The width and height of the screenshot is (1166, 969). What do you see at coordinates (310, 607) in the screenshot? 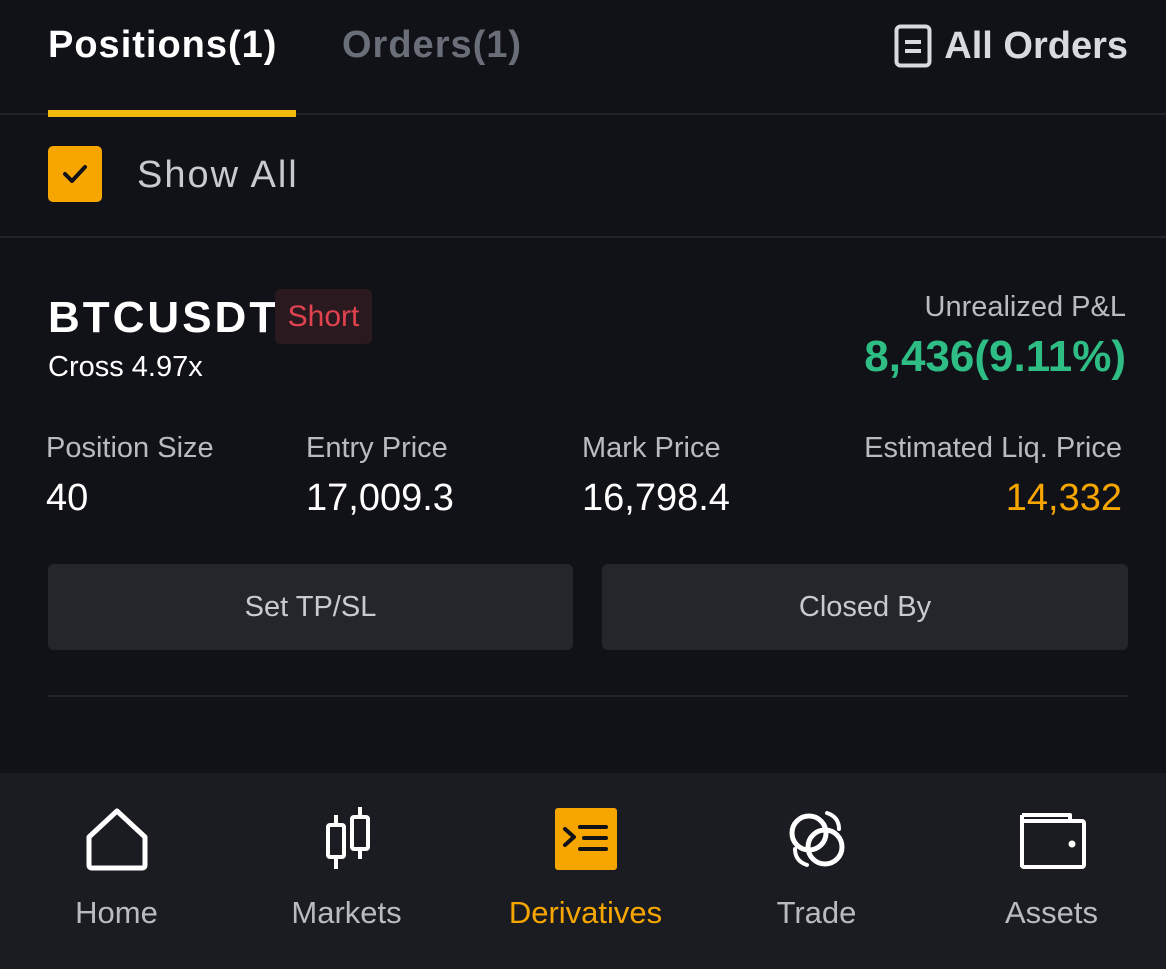
I see `set-tpsl-button: Set TP/SL` at bounding box center [310, 607].